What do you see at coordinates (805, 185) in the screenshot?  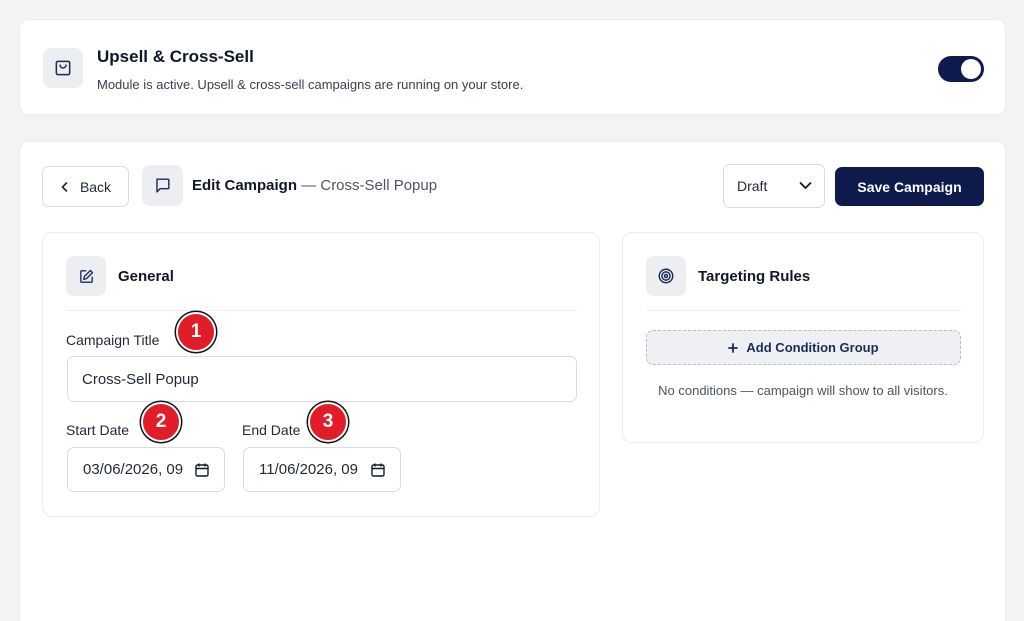 I see `chevron-down-icon` at bounding box center [805, 185].